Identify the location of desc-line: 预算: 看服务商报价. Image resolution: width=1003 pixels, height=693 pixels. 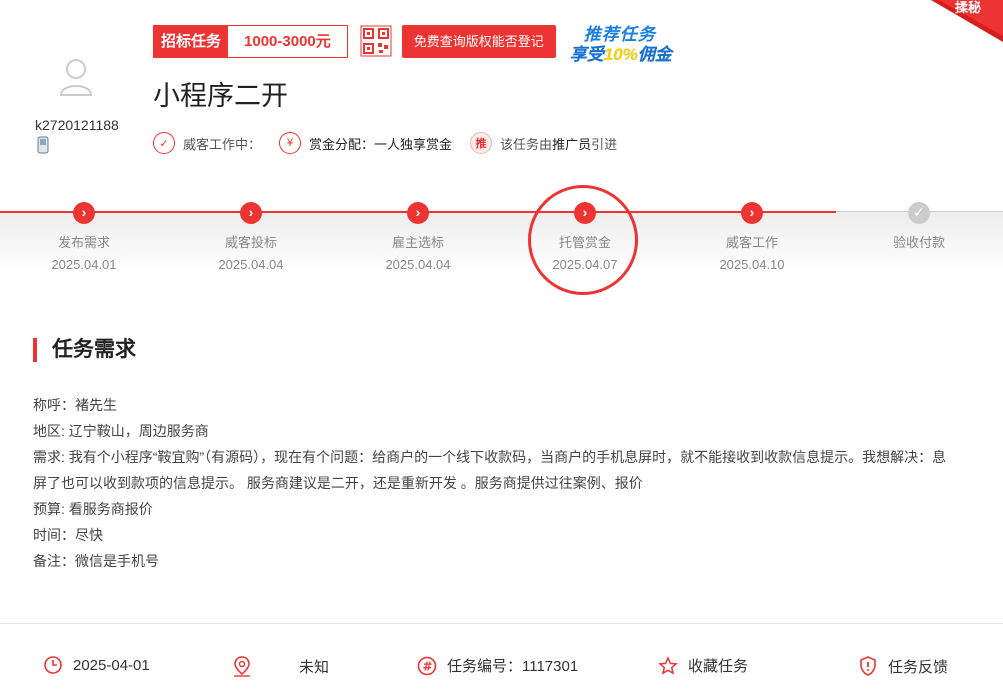
(93, 509).